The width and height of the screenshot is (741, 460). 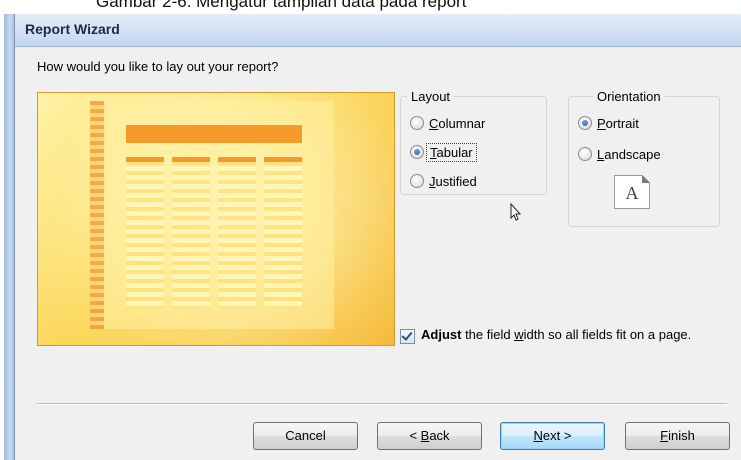 I want to click on cancel-button-label: Cancel, so click(x=305, y=435).